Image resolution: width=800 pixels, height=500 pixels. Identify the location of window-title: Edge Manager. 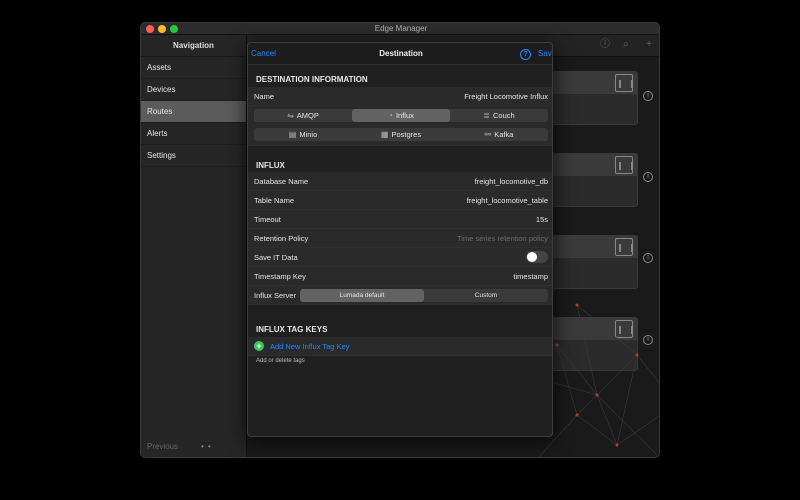
(401, 28).